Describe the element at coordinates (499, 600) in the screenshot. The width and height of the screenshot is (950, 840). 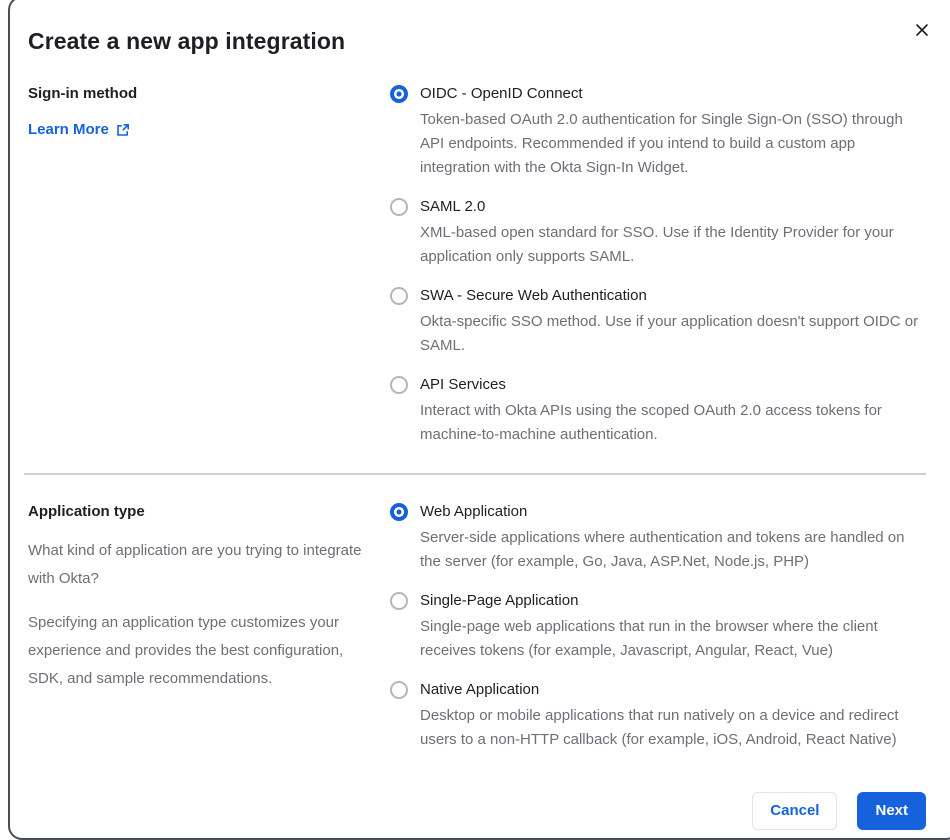
I see `radio-option-label: Single-Page Application` at that location.